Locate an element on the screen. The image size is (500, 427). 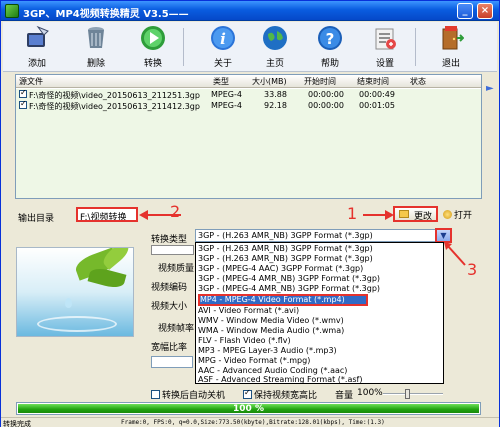
svg-text: i is located at coordinates (223, 39).